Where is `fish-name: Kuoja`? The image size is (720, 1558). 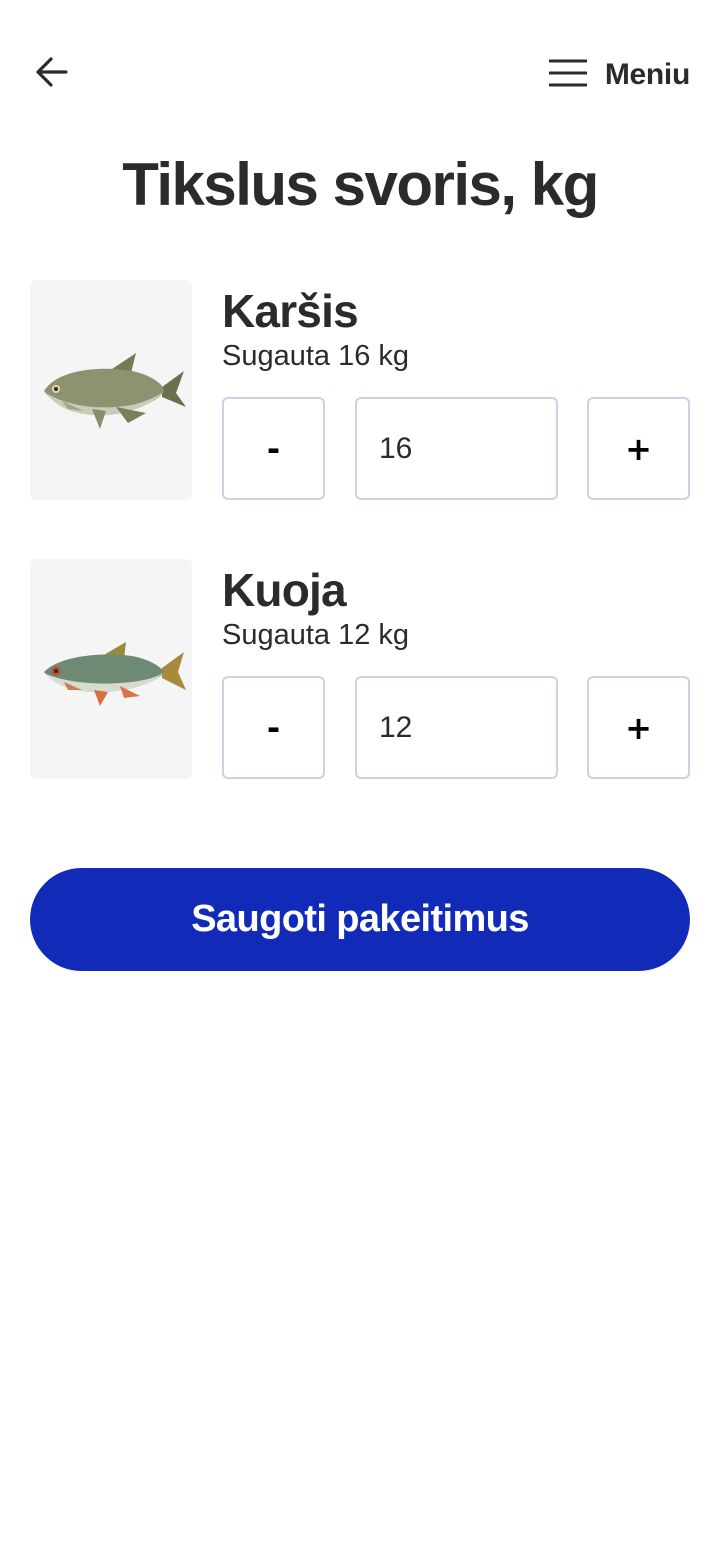
fish-name: Kuoja is located at coordinates (284, 590).